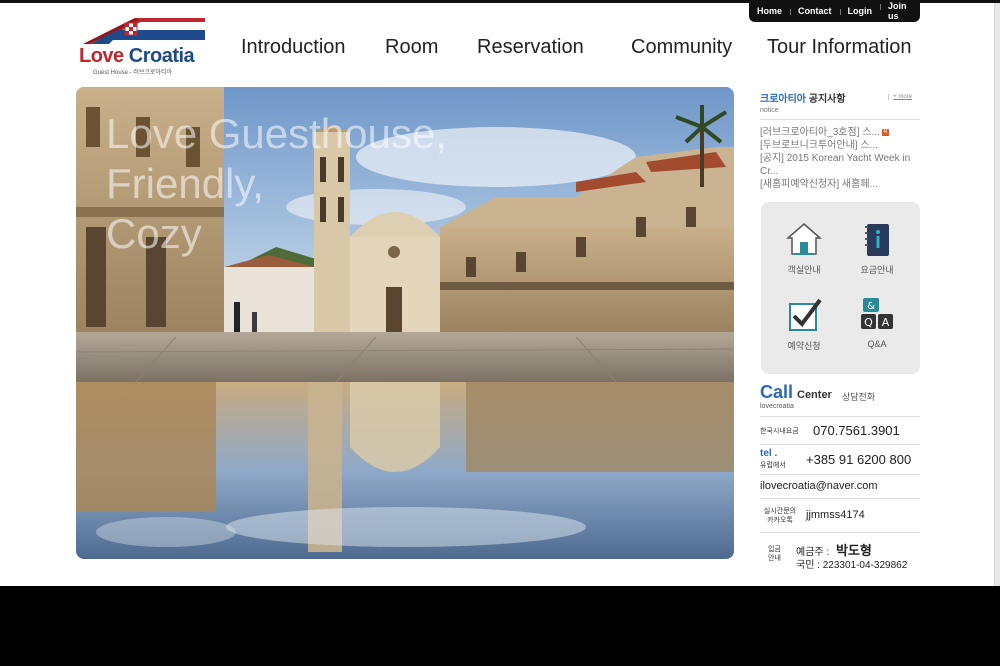 This screenshot has width=1000, height=666. I want to click on scrollbar, so click(997, 294).